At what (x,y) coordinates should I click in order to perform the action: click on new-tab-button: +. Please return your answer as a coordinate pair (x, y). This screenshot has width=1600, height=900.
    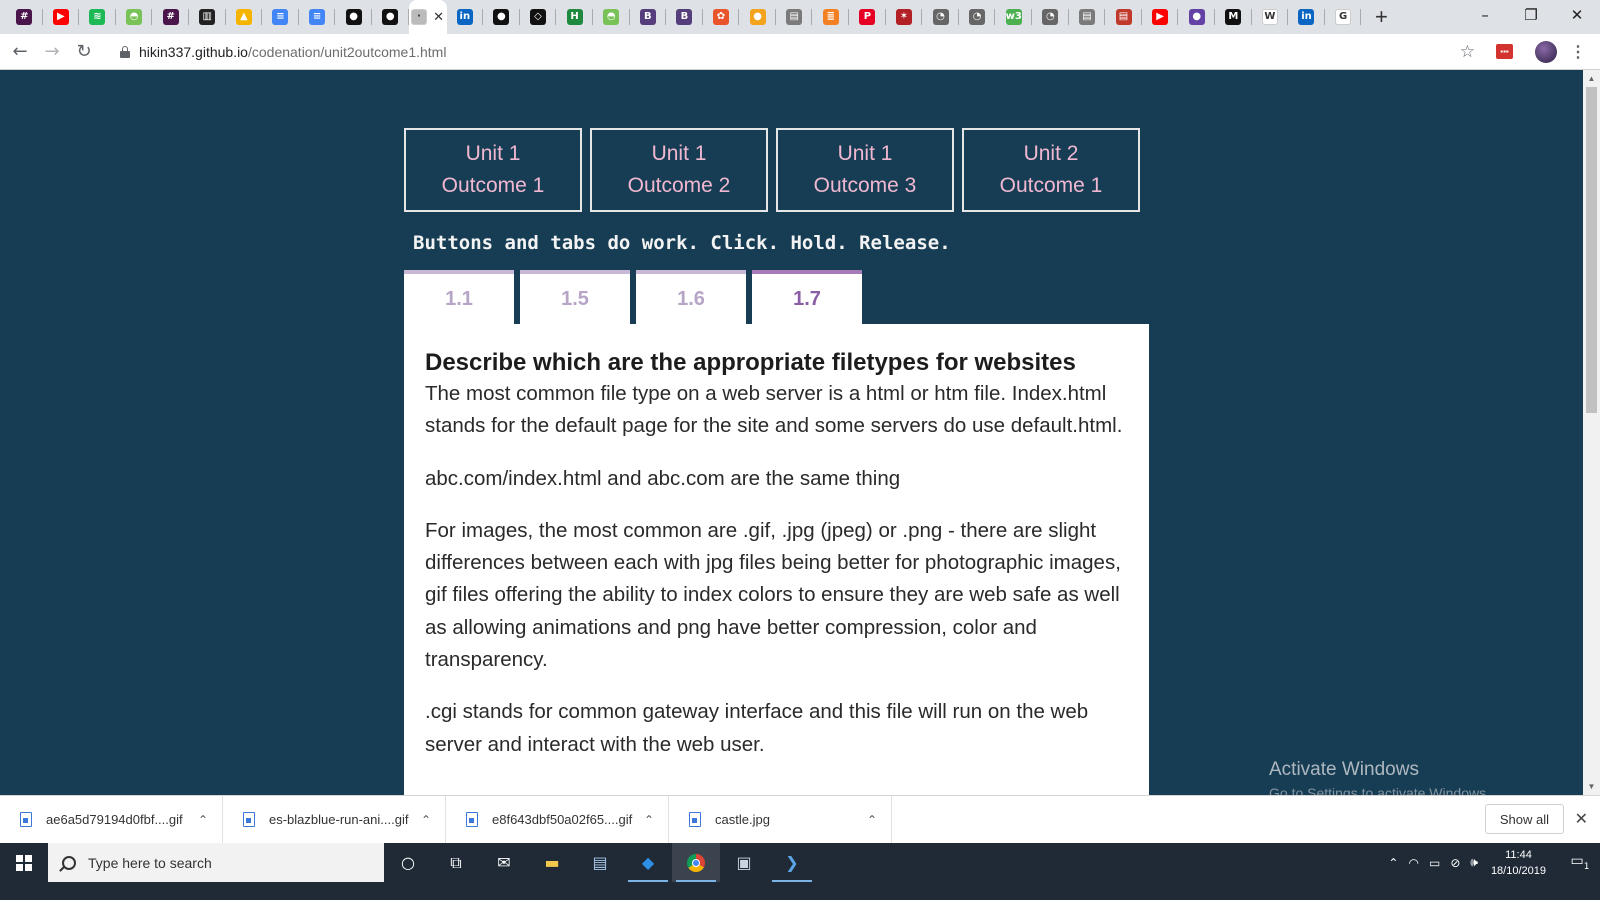
    Looking at the image, I should click on (1381, 17).